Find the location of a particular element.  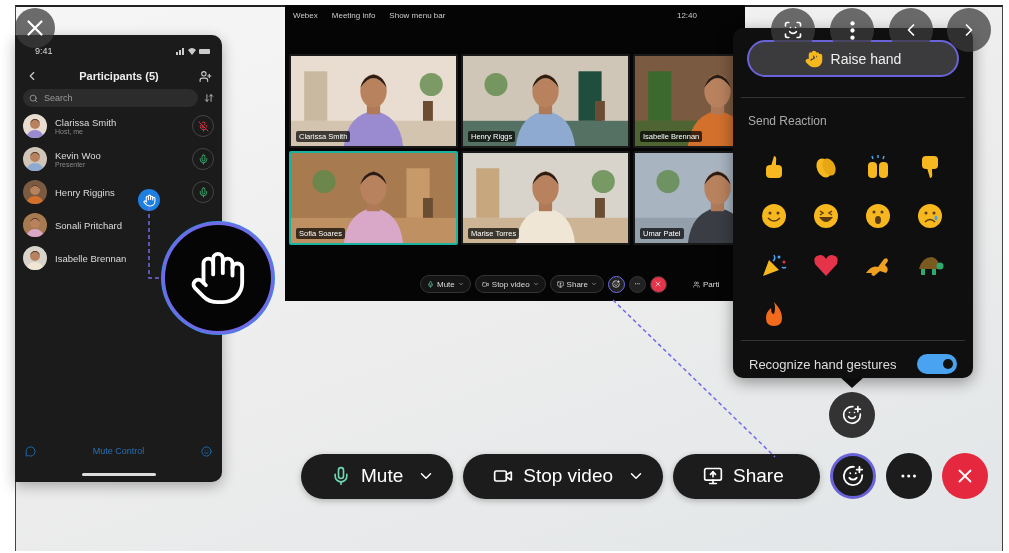

participants-button: Parti is located at coordinates (706, 284).